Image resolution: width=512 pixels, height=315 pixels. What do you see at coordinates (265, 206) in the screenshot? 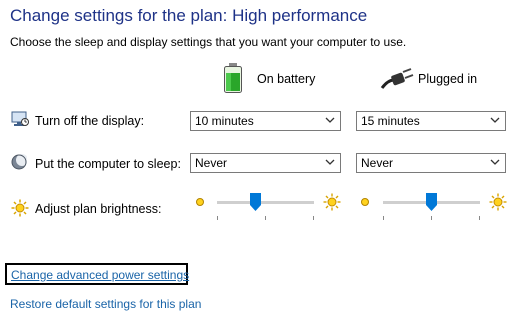
I see `brightness-battery-slider` at bounding box center [265, 206].